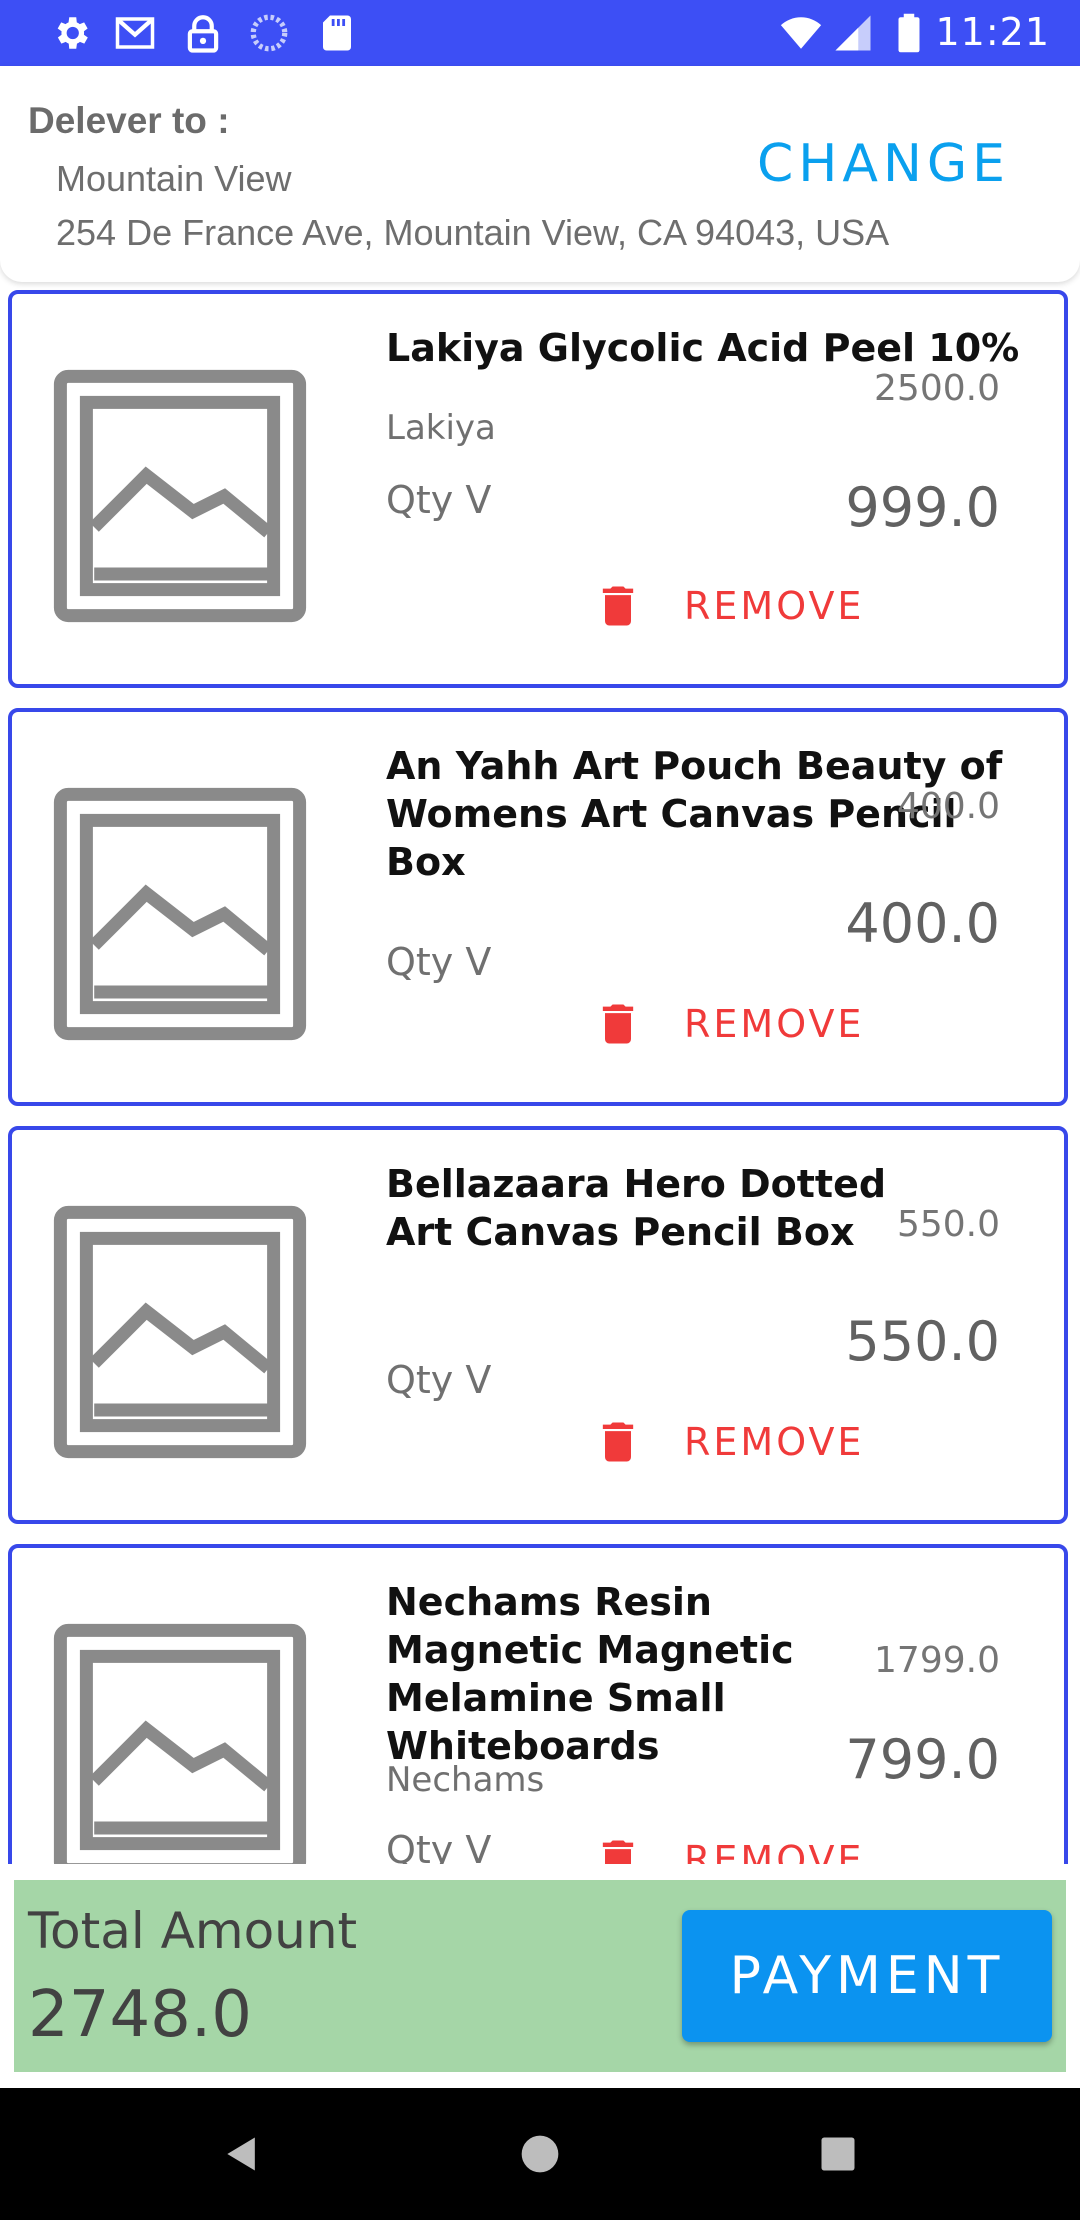  I want to click on clock: 11:21, so click(992, 32).